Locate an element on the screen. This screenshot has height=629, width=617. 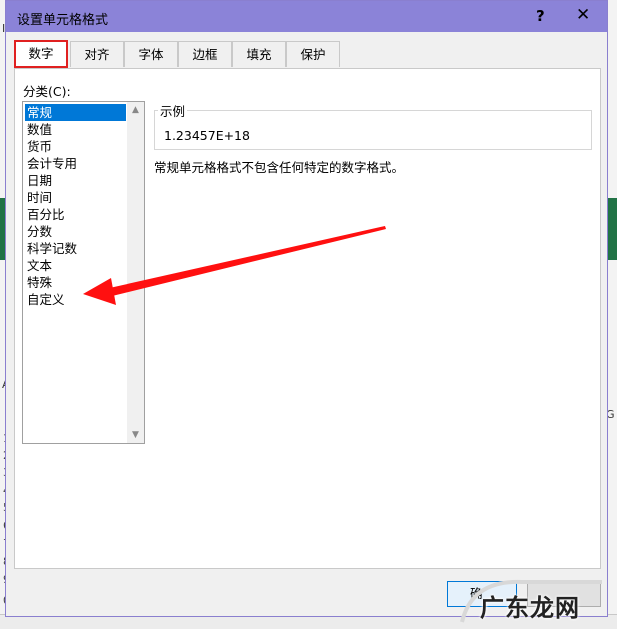
arrow-head is located at coordinates (99, 291).